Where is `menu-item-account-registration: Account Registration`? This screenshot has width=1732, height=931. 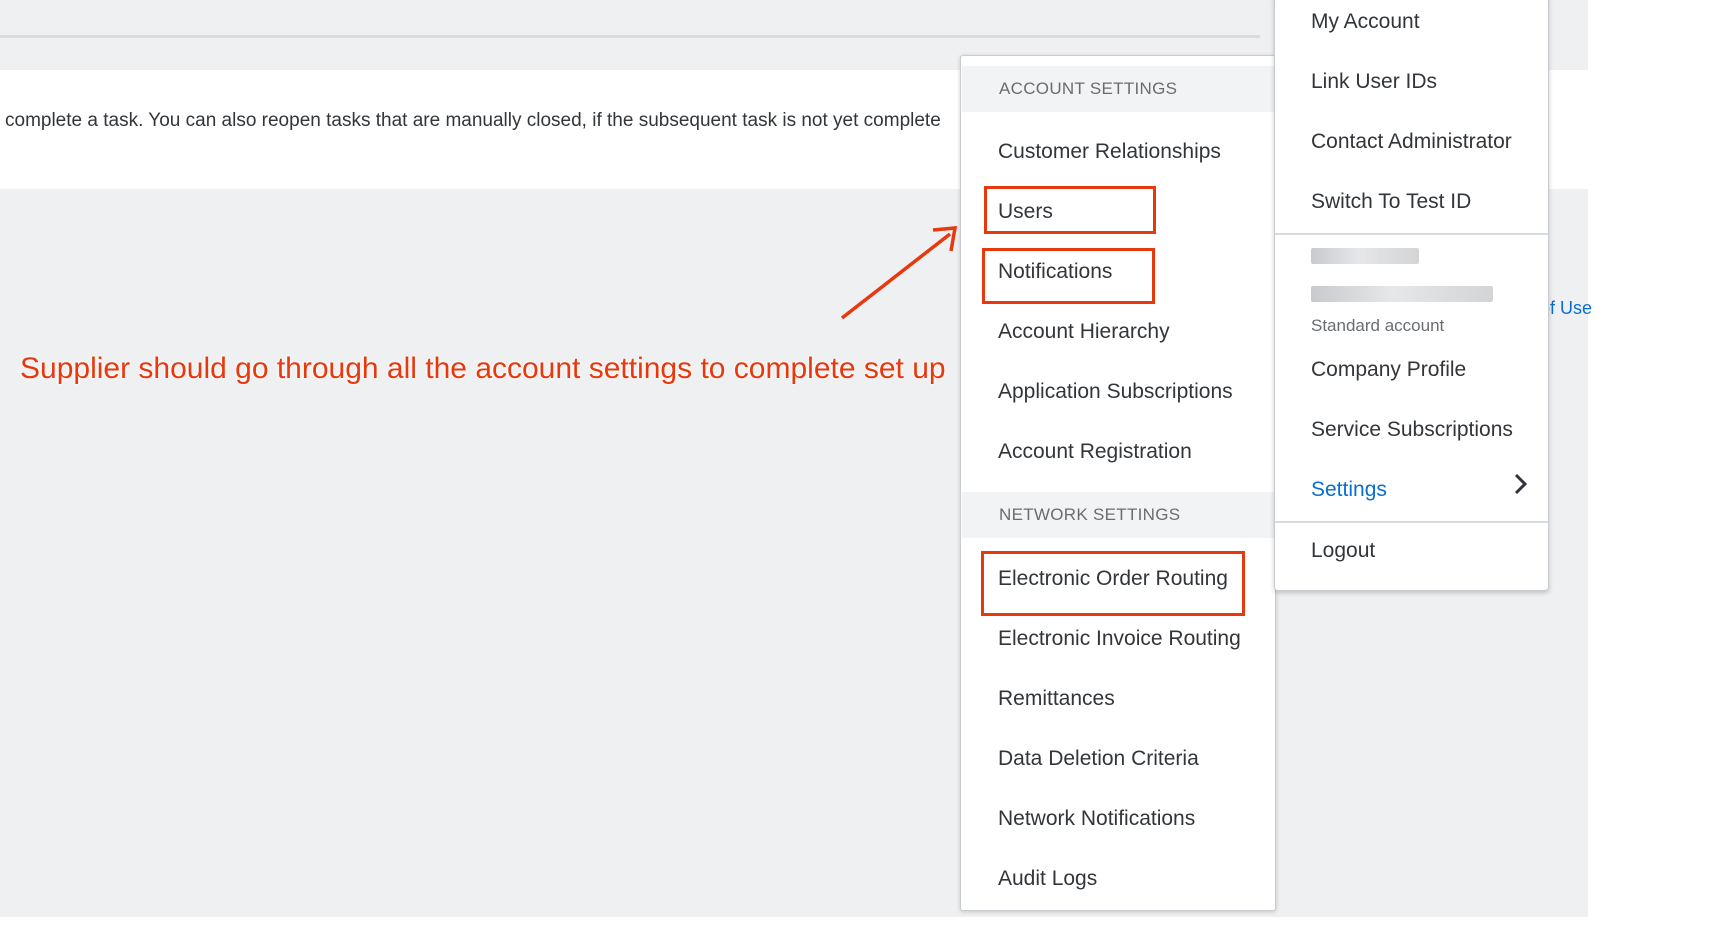 menu-item-account-registration: Account Registration is located at coordinates (1095, 452).